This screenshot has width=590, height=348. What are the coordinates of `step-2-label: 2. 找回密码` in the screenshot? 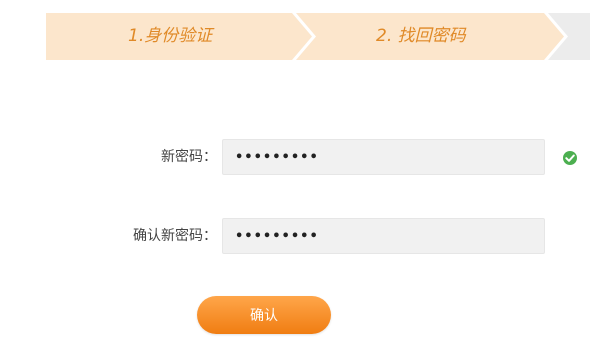 It's located at (421, 36).